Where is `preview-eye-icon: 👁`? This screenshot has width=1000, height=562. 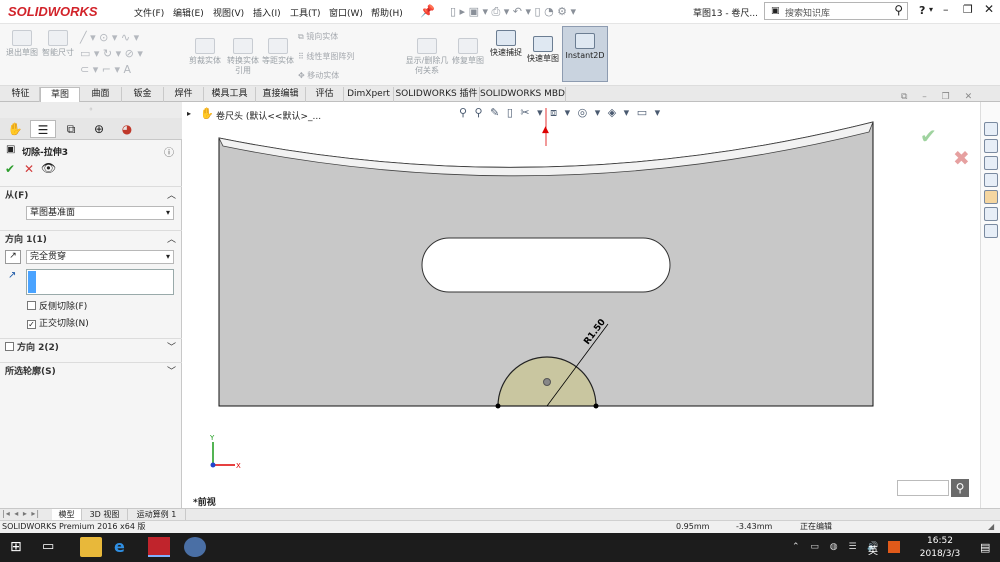
preview-eye-icon: 👁 is located at coordinates (48, 168).